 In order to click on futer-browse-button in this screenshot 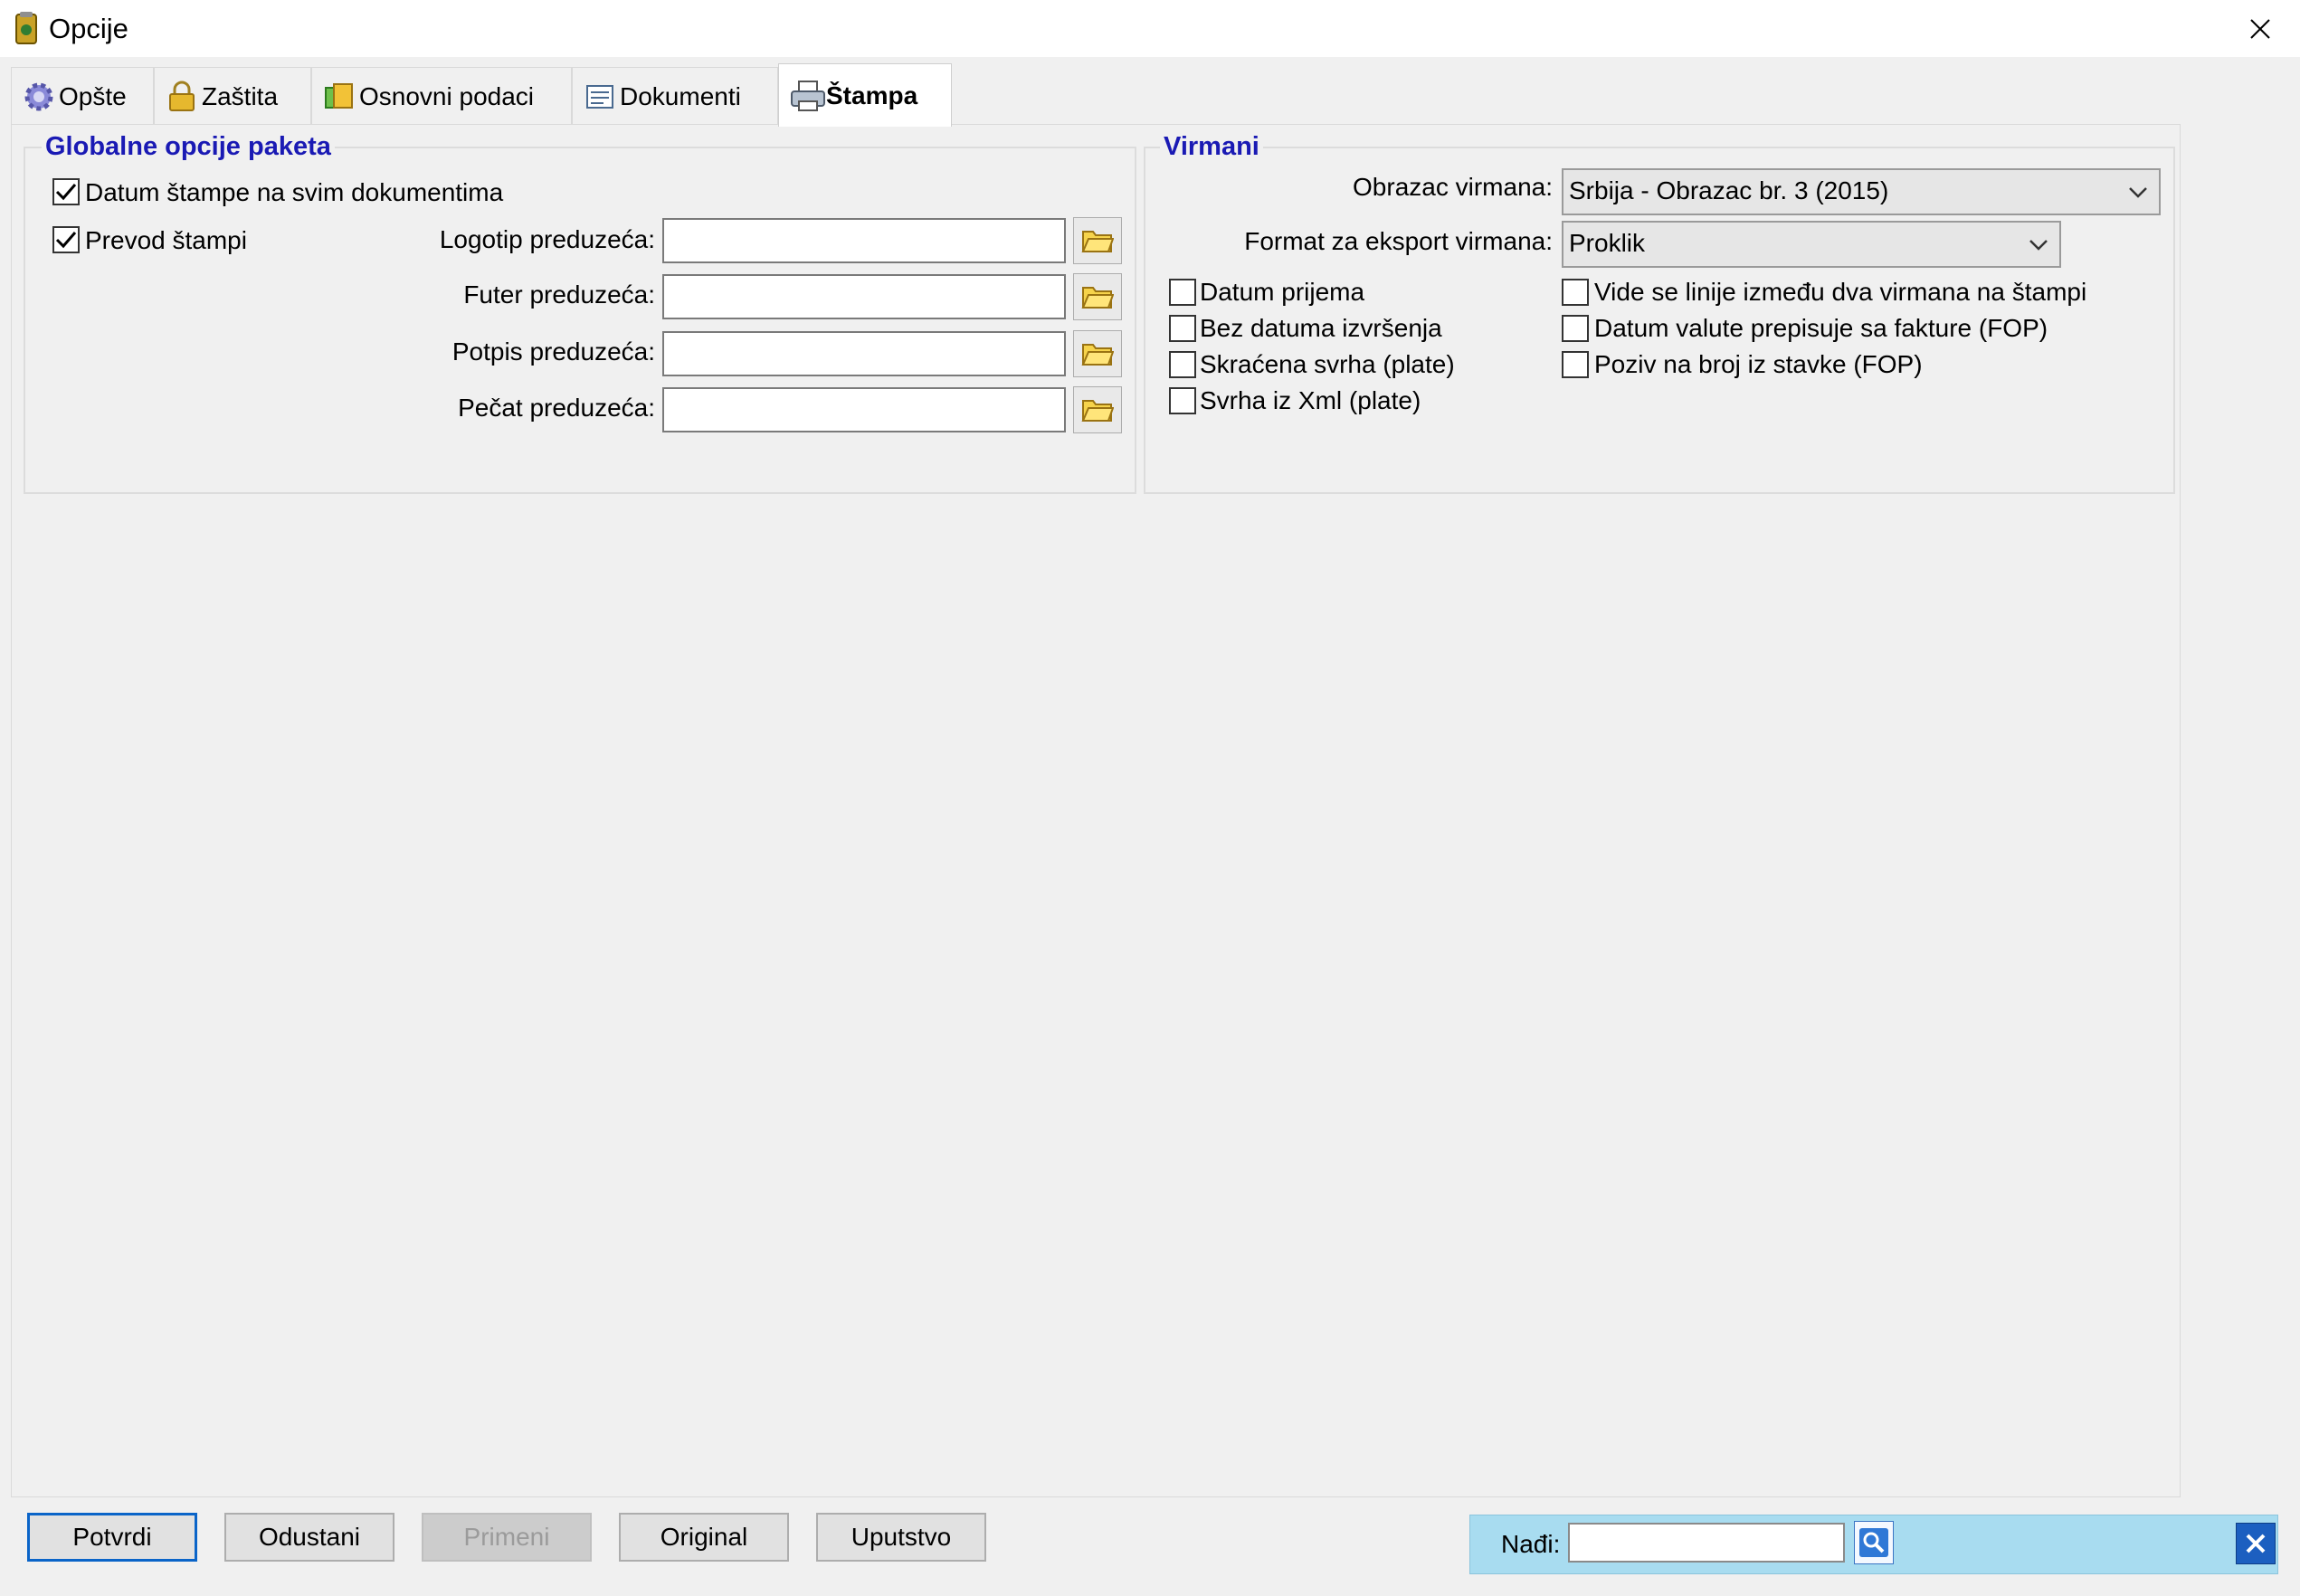, I will do `click(1097, 296)`.